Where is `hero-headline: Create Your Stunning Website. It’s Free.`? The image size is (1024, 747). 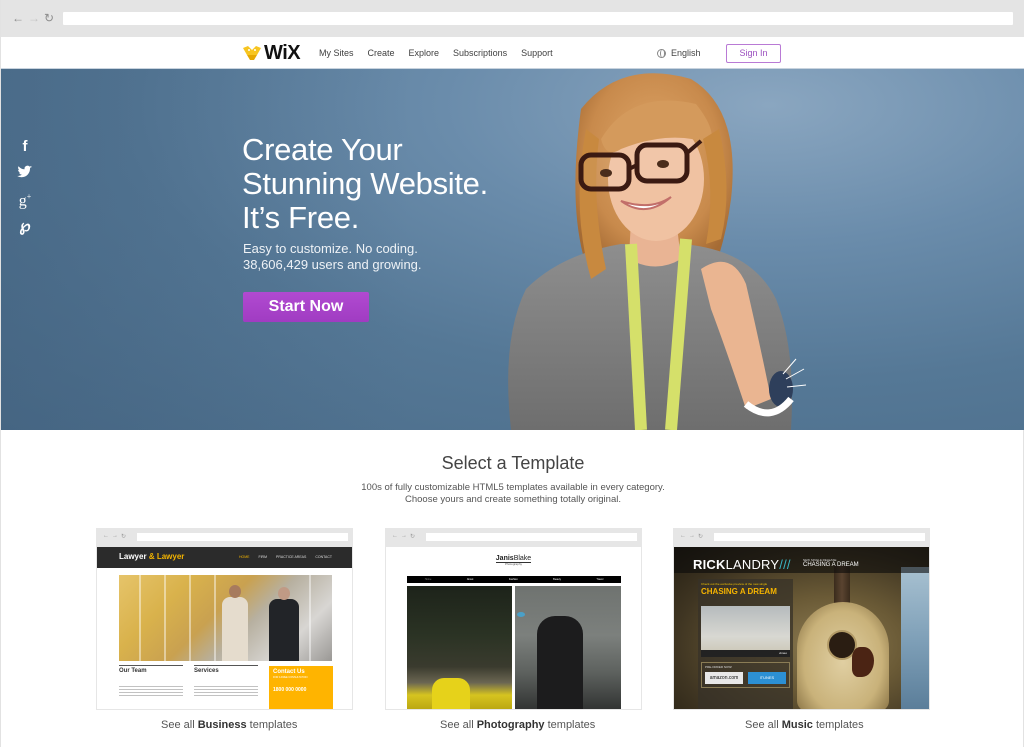 hero-headline: Create Your Stunning Website. It’s Free. is located at coordinates (365, 184).